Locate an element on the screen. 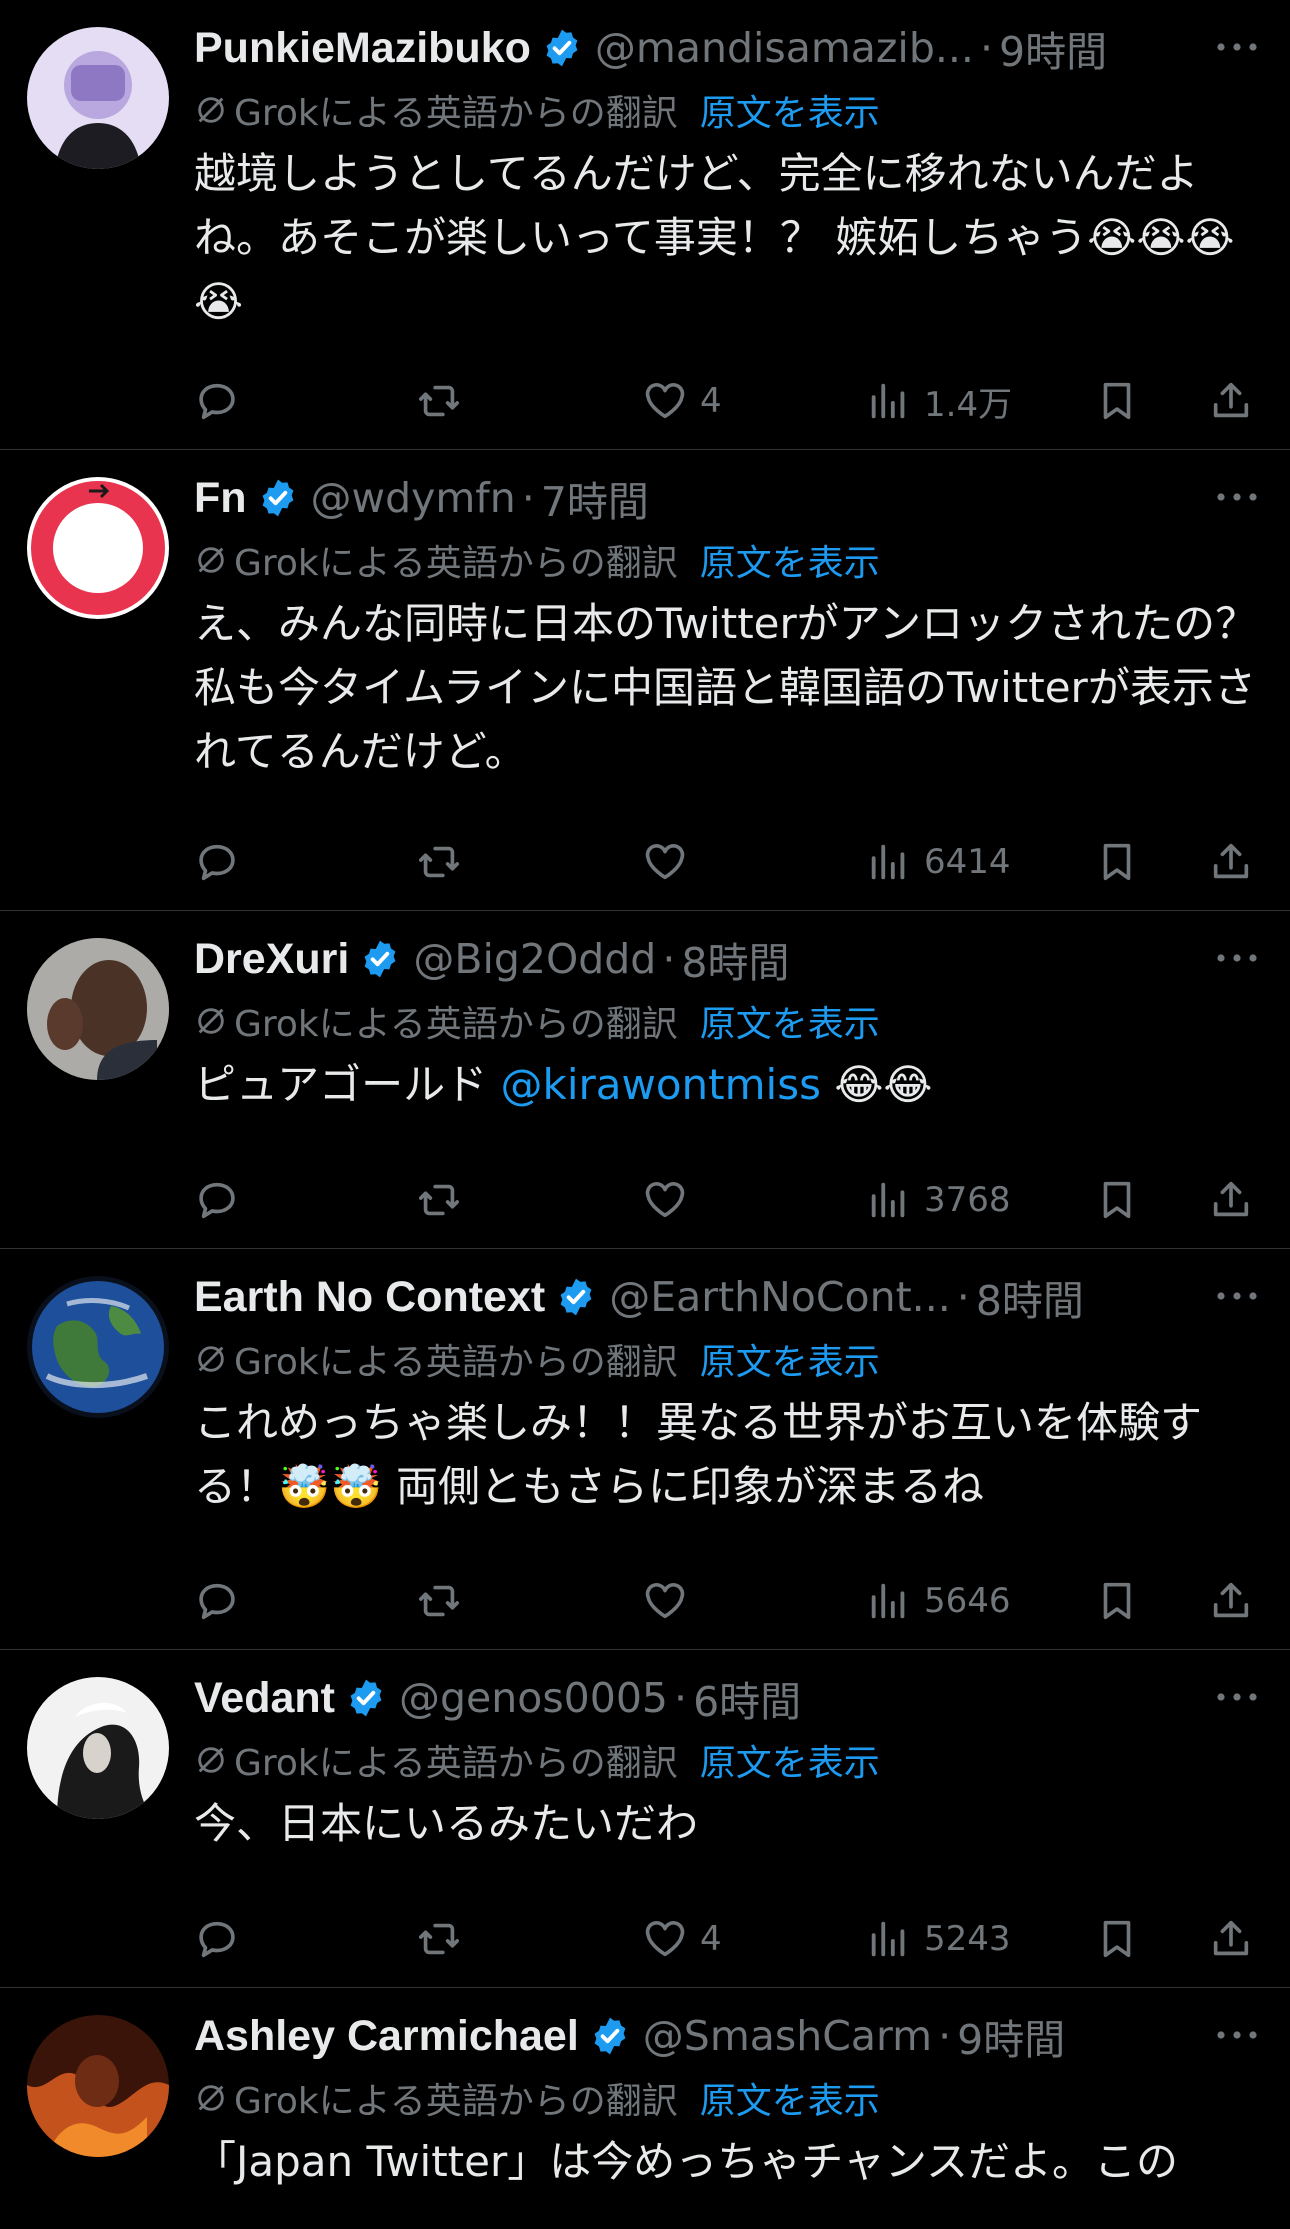 The height and width of the screenshot is (2229, 1290). display-name: PunkieMazibuko is located at coordinates (362, 48).